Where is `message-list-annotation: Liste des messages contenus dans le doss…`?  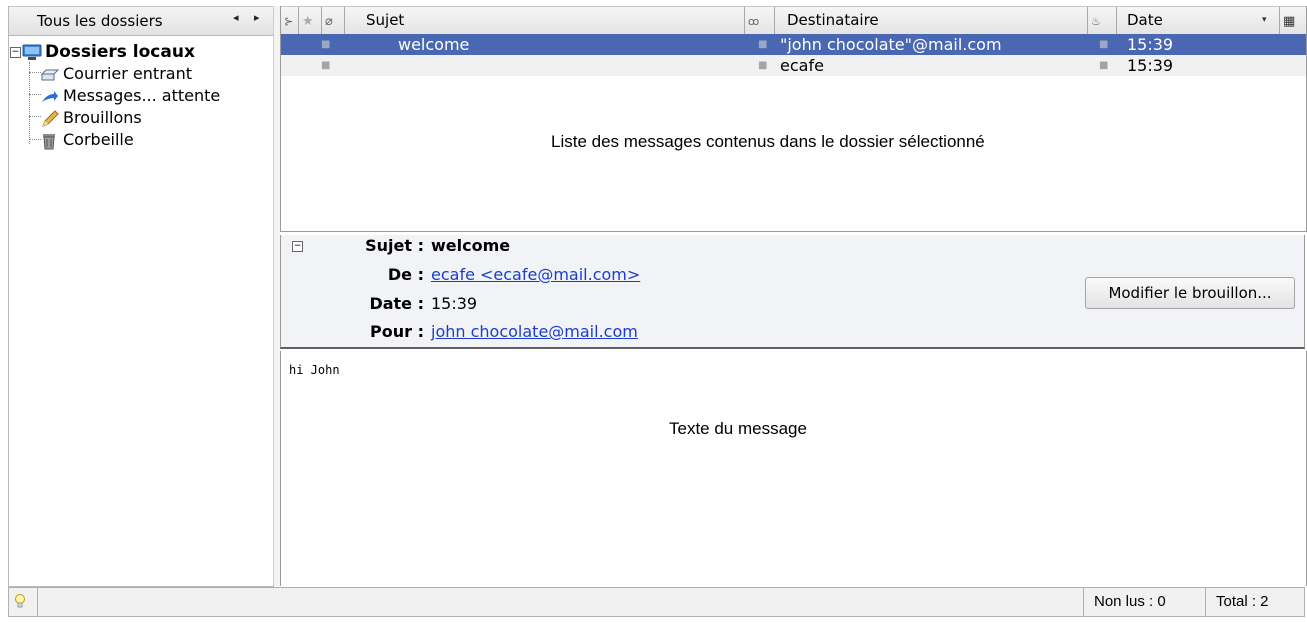
message-list-annotation: Liste des messages contenus dans le doss… is located at coordinates (768, 141).